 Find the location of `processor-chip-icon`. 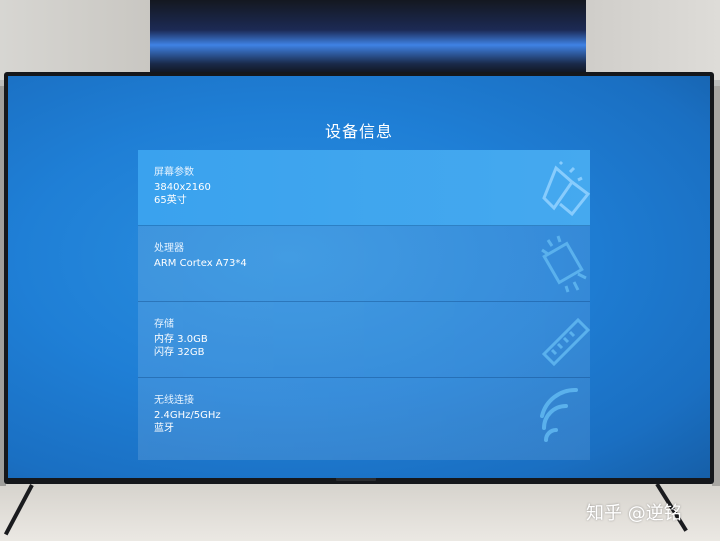

processor-chip-icon is located at coordinates (564, 264).